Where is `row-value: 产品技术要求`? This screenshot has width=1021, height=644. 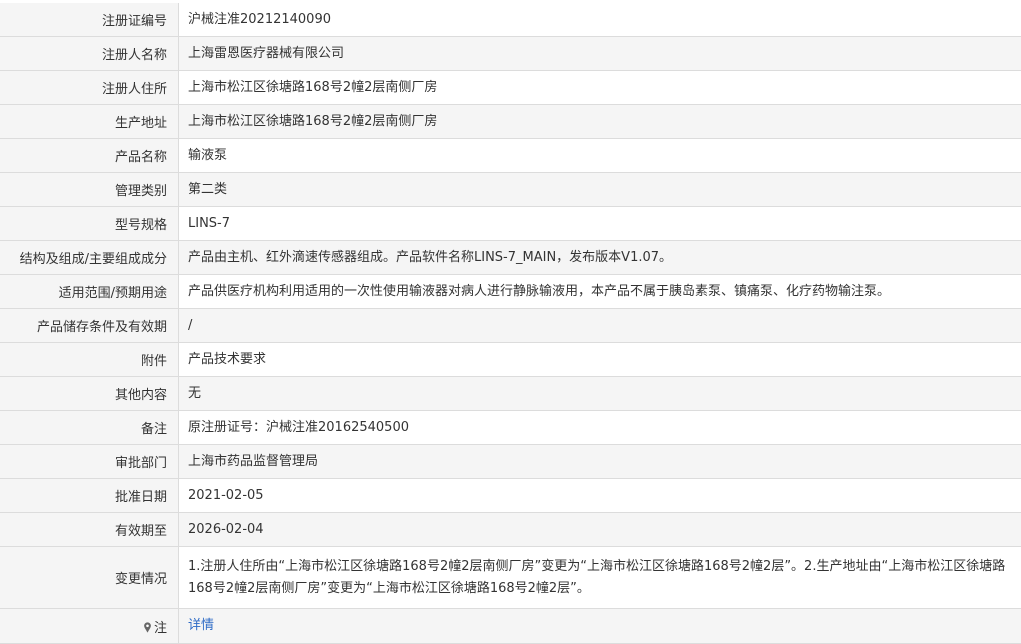
row-value: 产品技术要求 is located at coordinates (600, 360).